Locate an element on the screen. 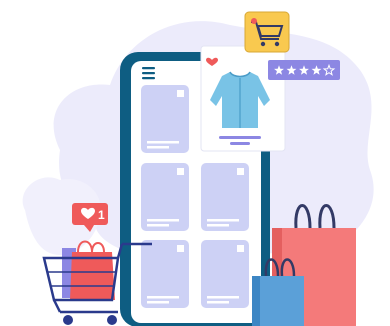 The height and width of the screenshot is (326, 390). product-price-line is located at coordinates (240, 143).